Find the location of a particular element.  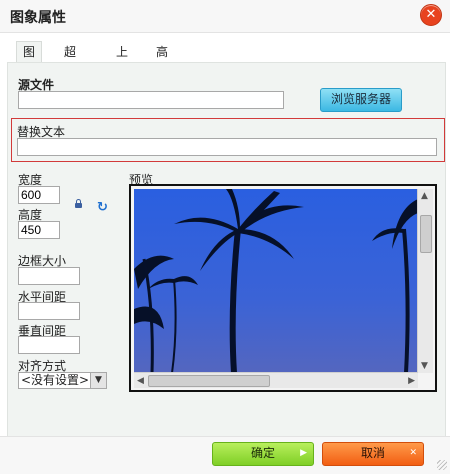

ok-button-label: 确定 is located at coordinates (262, 453).